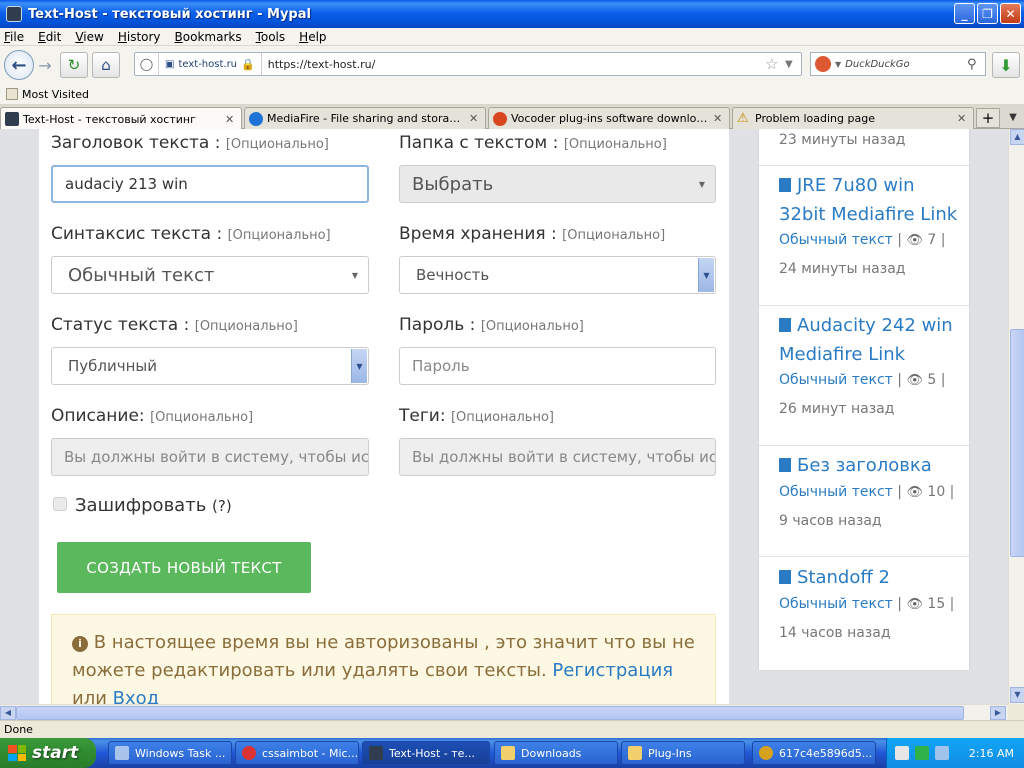 The height and width of the screenshot is (768, 1024). I want to click on paste-title-link: Без заголовка, so click(869, 465).